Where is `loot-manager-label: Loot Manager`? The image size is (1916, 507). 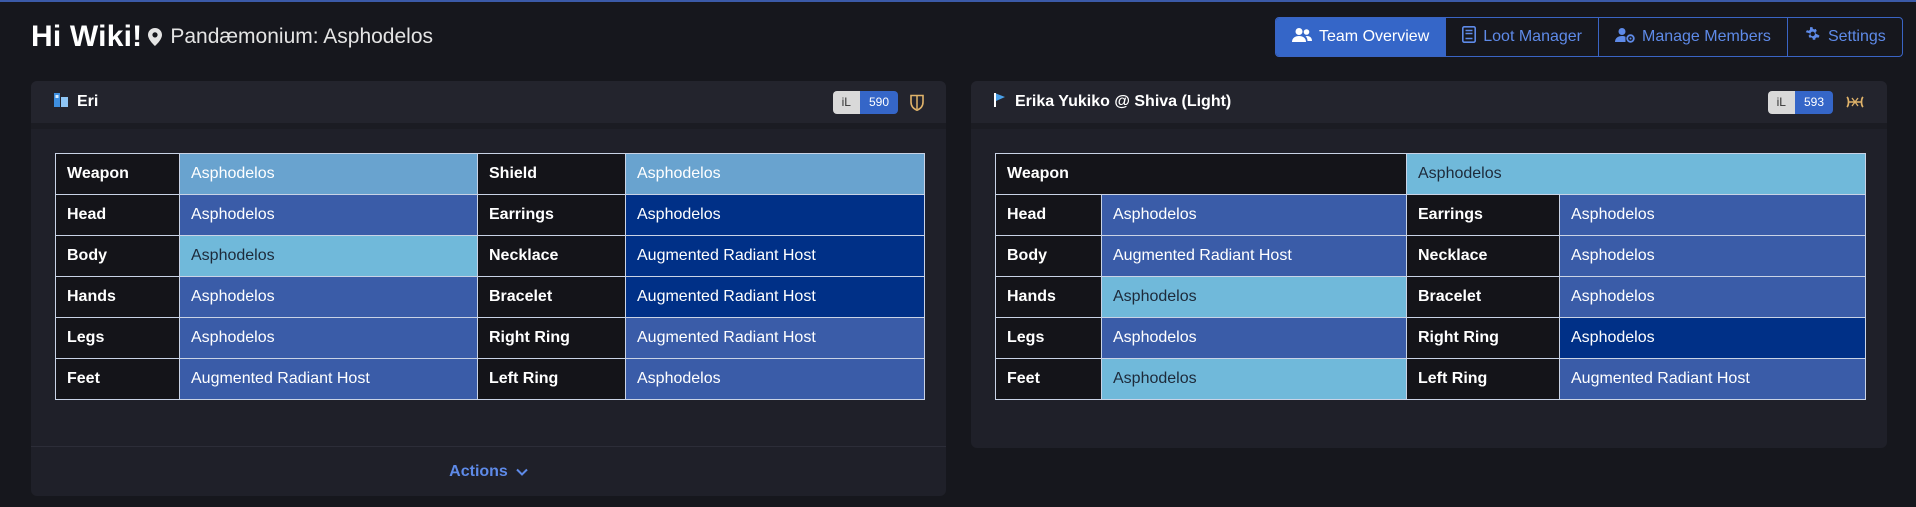
loot-manager-label: Loot Manager is located at coordinates (1532, 36).